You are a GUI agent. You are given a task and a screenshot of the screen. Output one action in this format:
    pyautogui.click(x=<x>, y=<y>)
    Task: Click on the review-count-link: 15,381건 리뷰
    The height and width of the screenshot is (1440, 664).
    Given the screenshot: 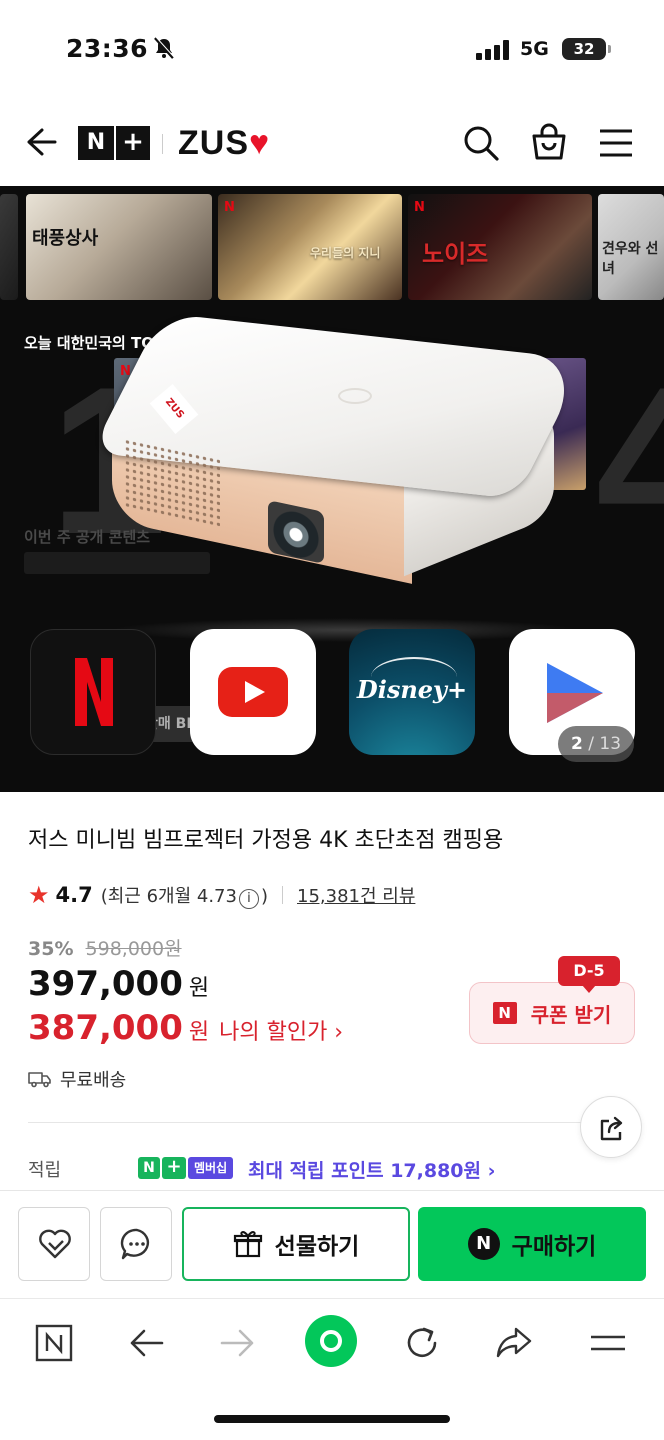 What is the action you would take?
    pyautogui.click(x=356, y=895)
    